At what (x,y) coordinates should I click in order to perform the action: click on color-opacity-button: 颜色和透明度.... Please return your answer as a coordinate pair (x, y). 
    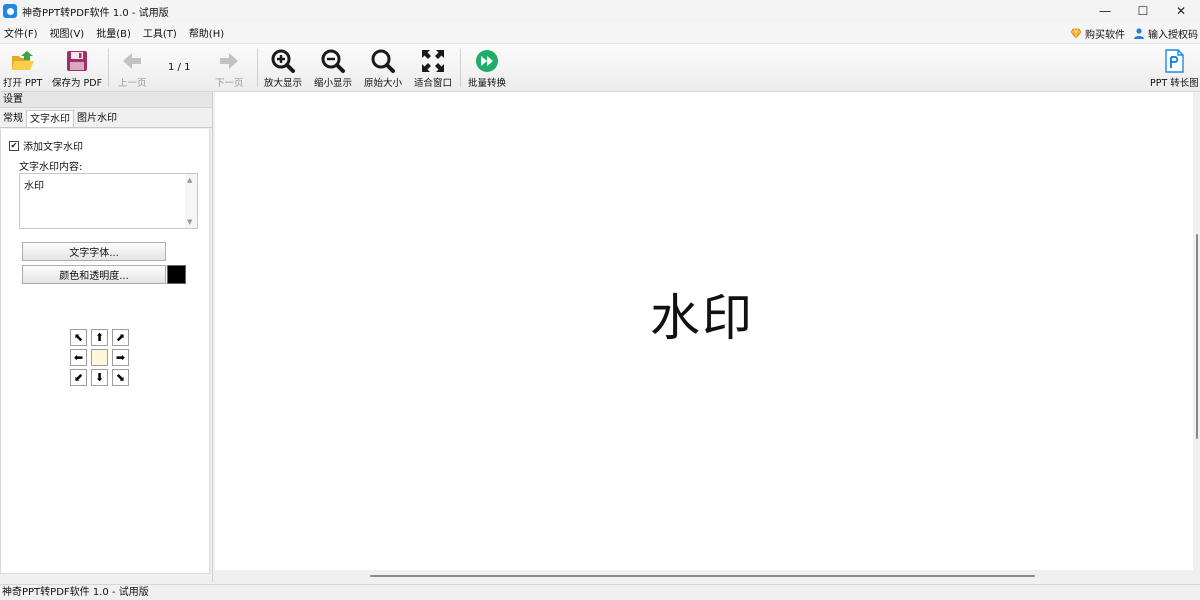
    Looking at the image, I should click on (94, 274).